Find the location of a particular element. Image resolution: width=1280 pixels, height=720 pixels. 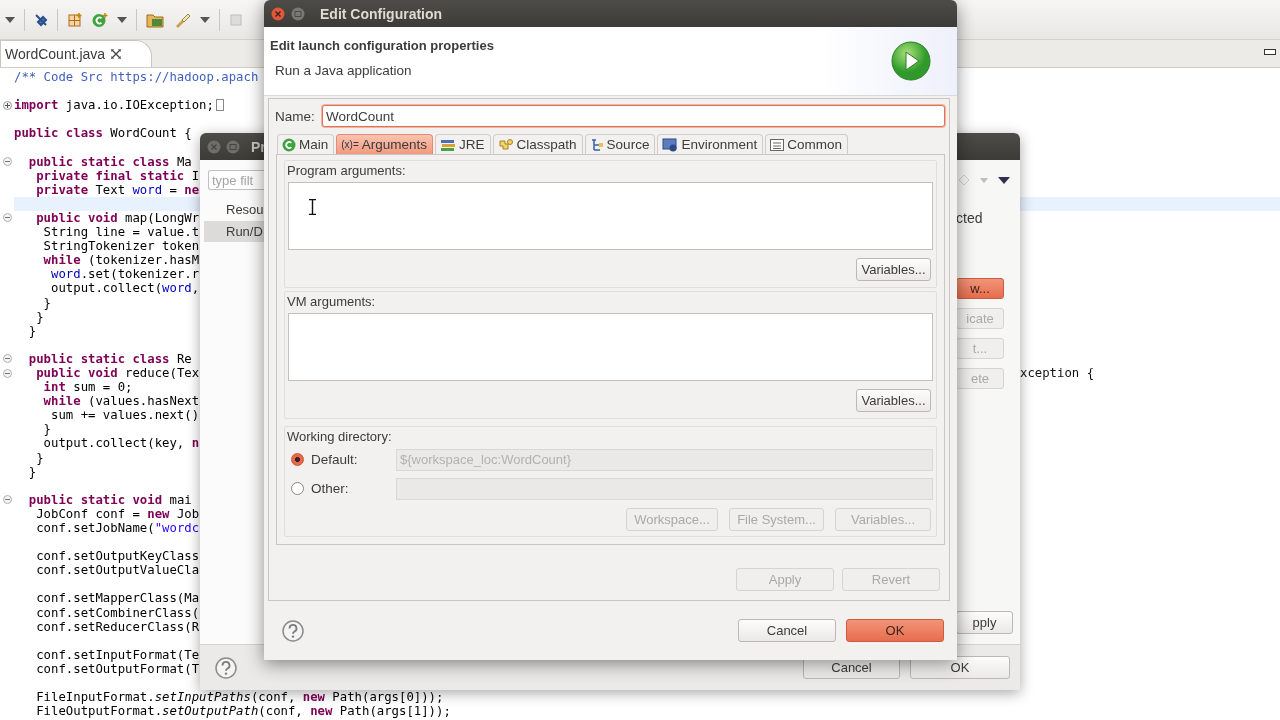

code-line: output.collect(word, is located at coordinates (125, 288).